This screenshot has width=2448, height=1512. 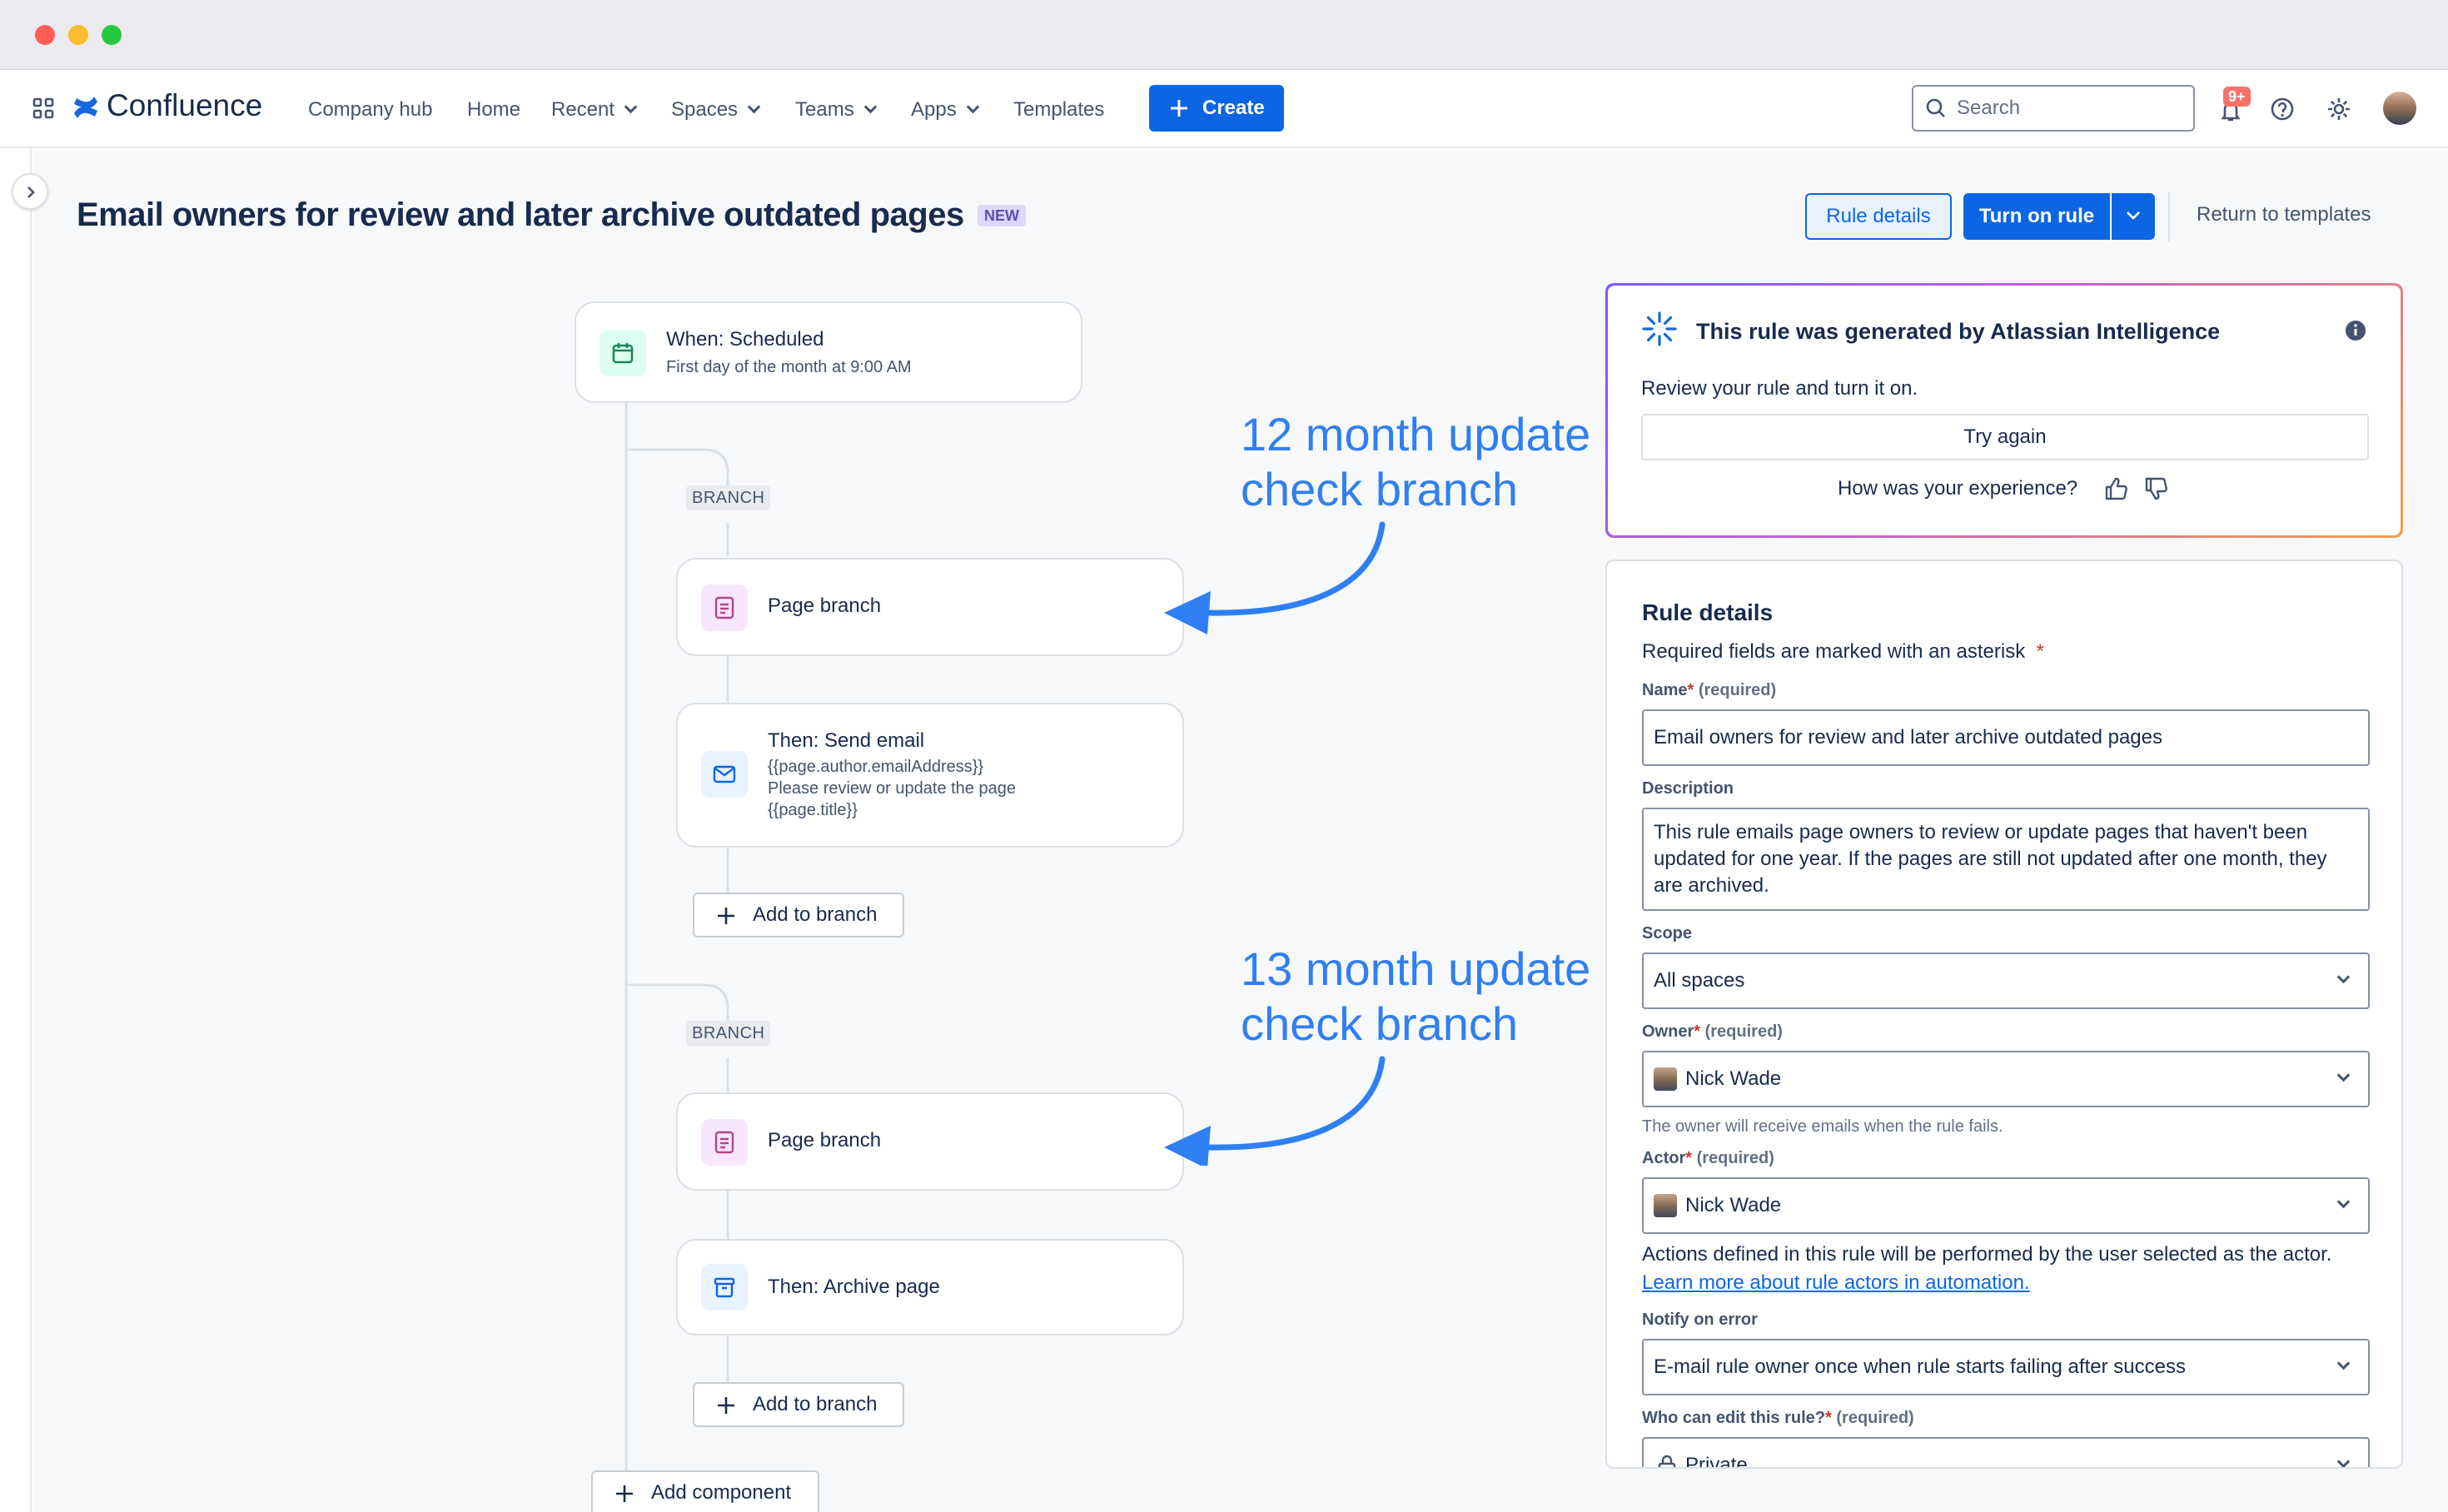 I want to click on add-to-branch-label: Add to branch, so click(x=815, y=1404).